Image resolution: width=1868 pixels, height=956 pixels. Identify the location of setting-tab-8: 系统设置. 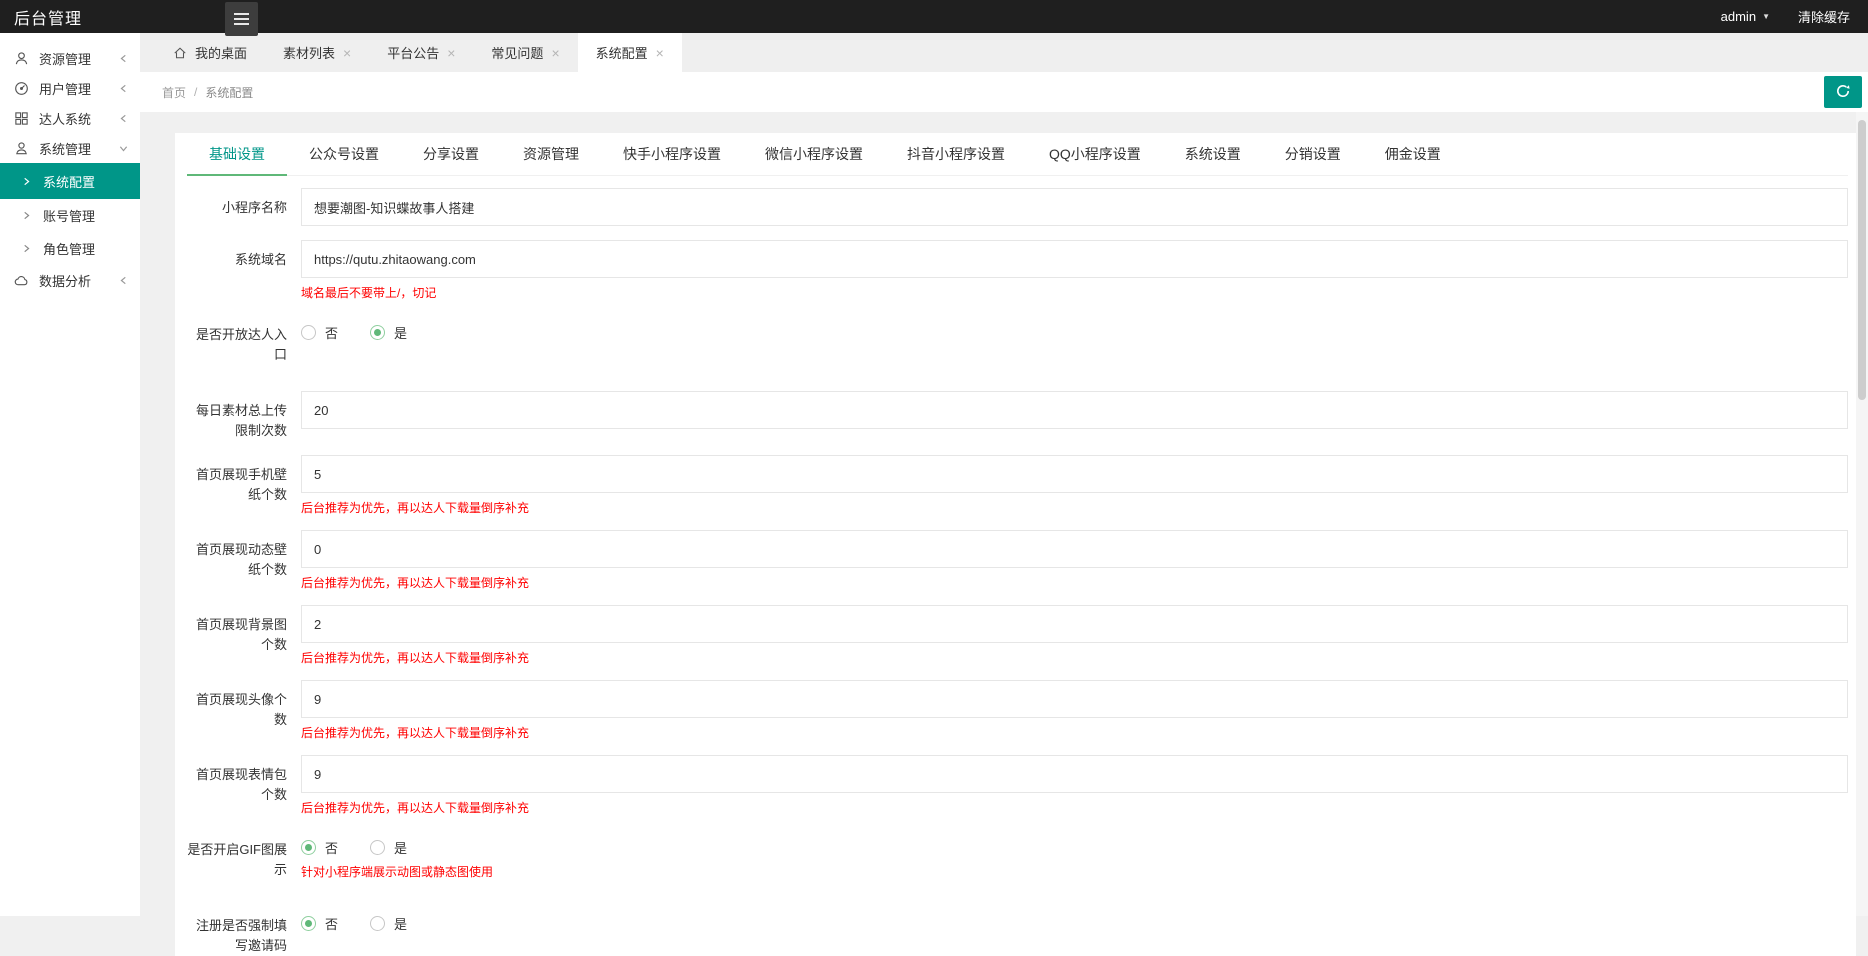
(1213, 154).